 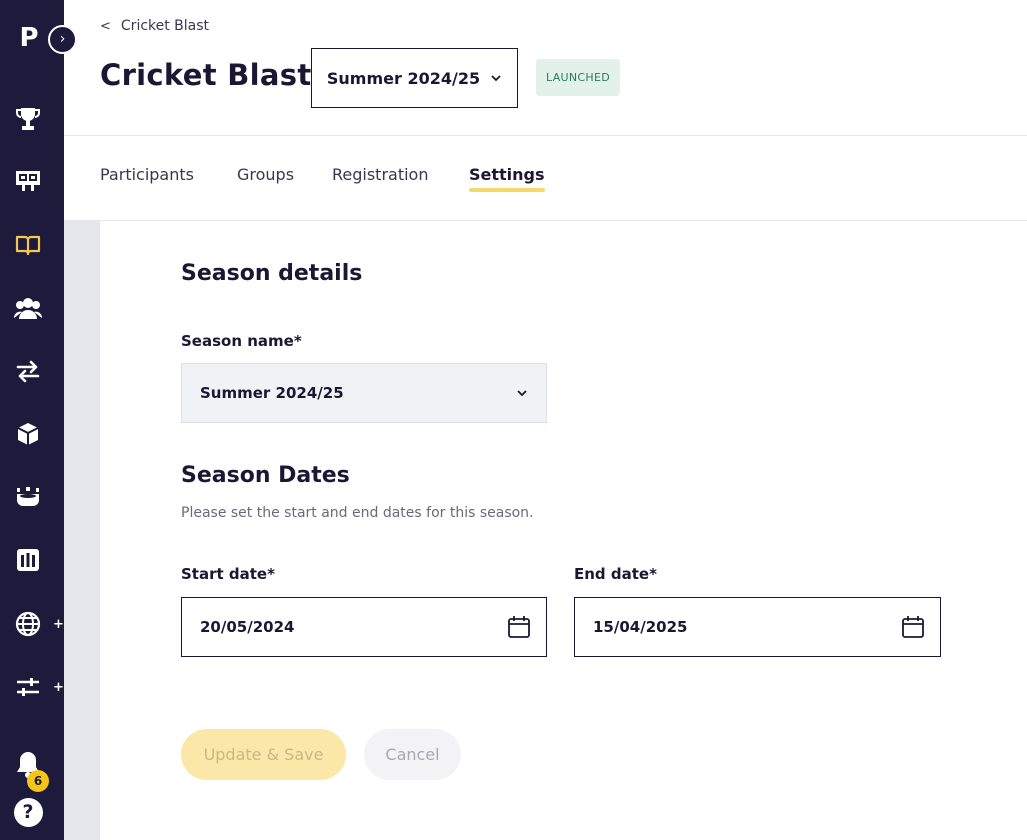 I want to click on sliders-expand-icon: +, so click(x=58, y=687).